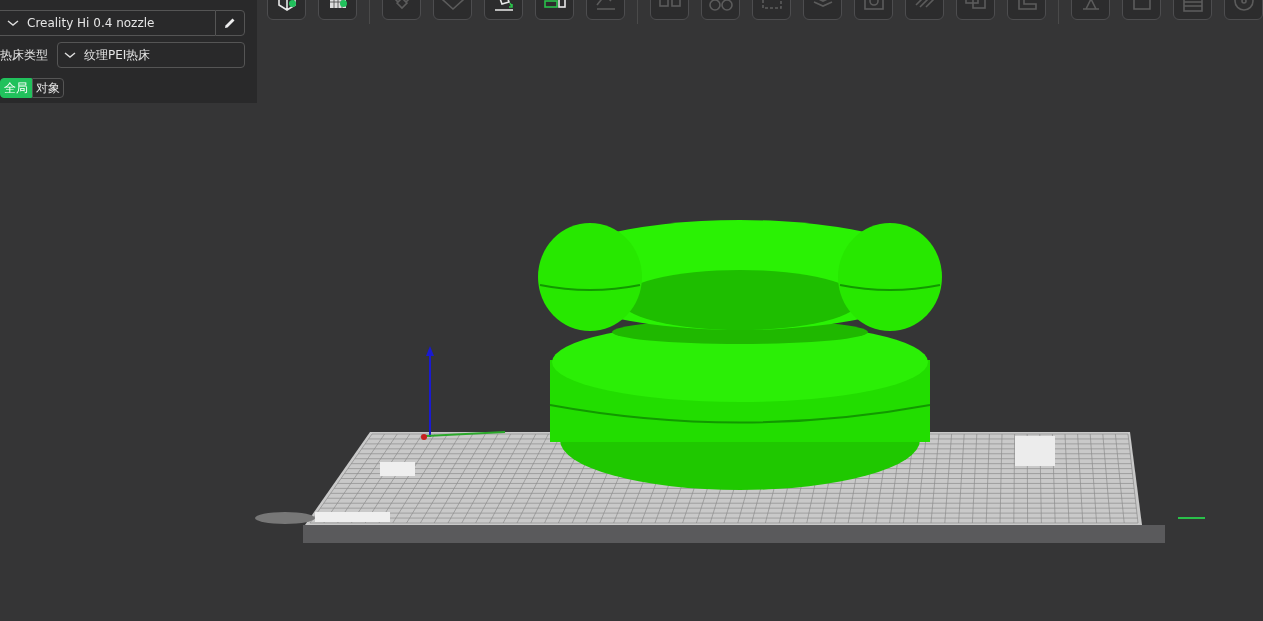 Image resolution: width=1263 pixels, height=621 pixels. What do you see at coordinates (91, 23) in the screenshot?
I see `printer-name: Creality Hi 0.4 nozzle` at bounding box center [91, 23].